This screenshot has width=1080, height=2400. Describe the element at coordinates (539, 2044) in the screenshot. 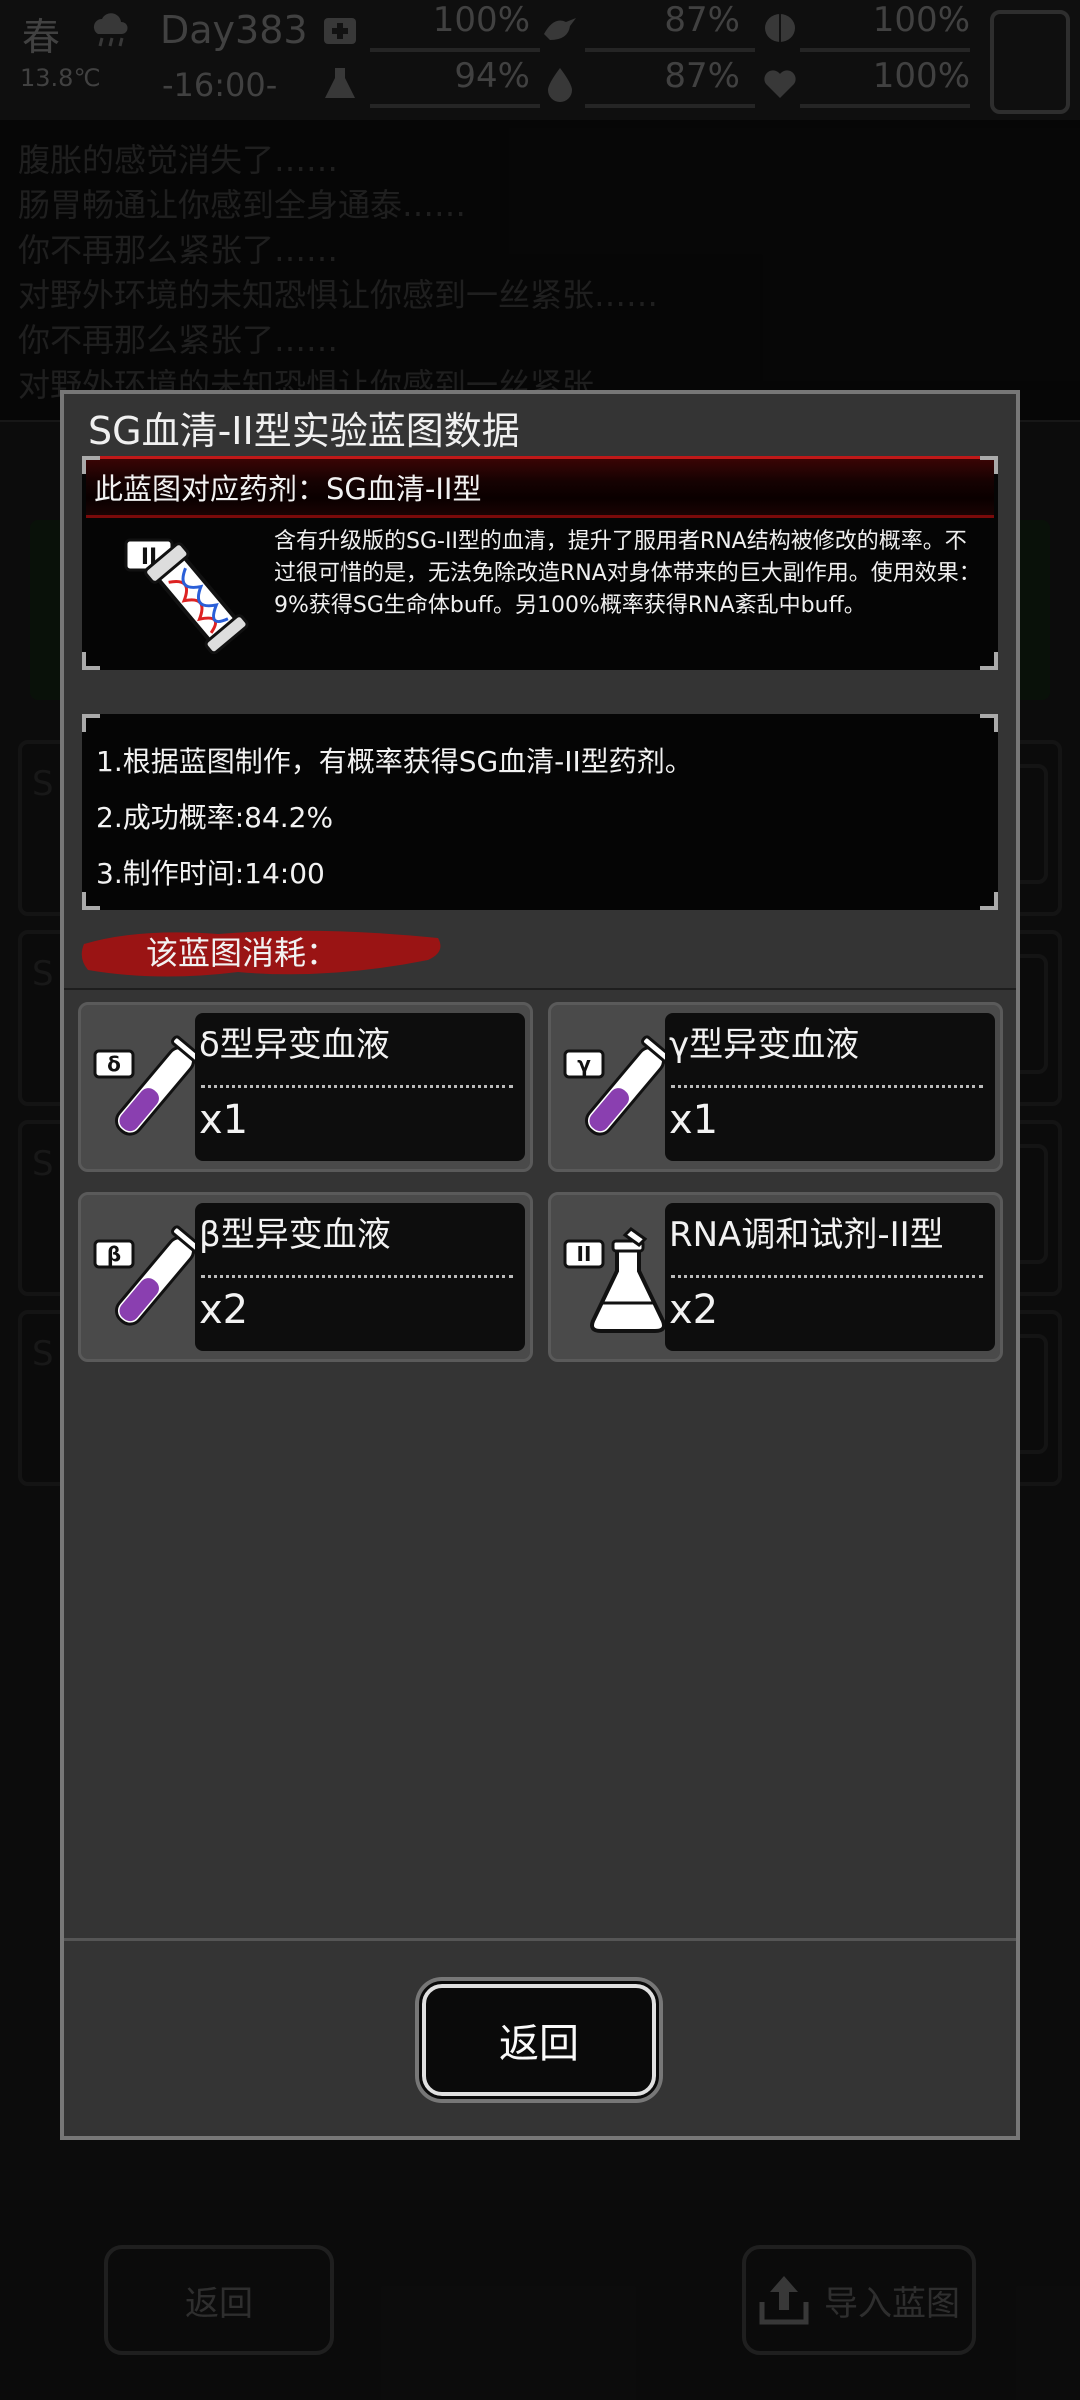

I see `back-button-label: 返回` at that location.